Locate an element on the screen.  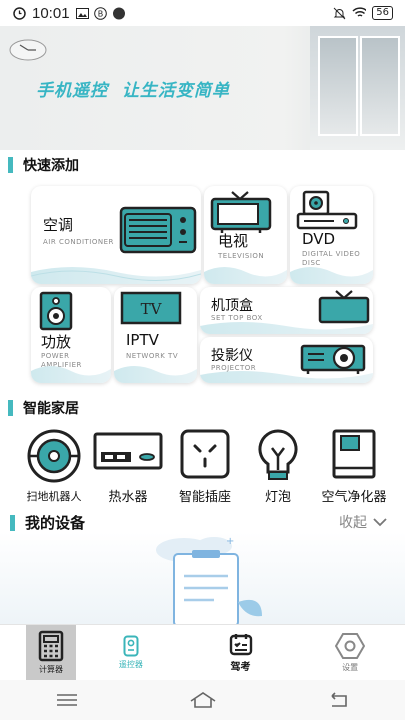
tab-settings: 设置 is located at coordinates (350, 652).